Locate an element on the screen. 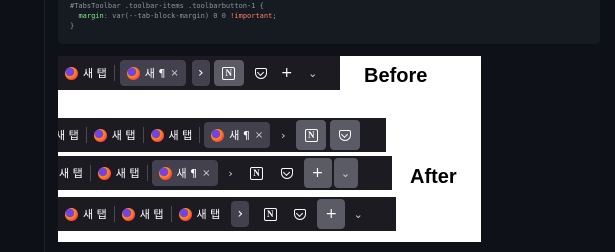 Image resolution: width=615 pixels, height=252 pixels. toolbar-after-2: 새 탭 새 탭 새 ¶ × › N + ⌄ is located at coordinates (225, 173).